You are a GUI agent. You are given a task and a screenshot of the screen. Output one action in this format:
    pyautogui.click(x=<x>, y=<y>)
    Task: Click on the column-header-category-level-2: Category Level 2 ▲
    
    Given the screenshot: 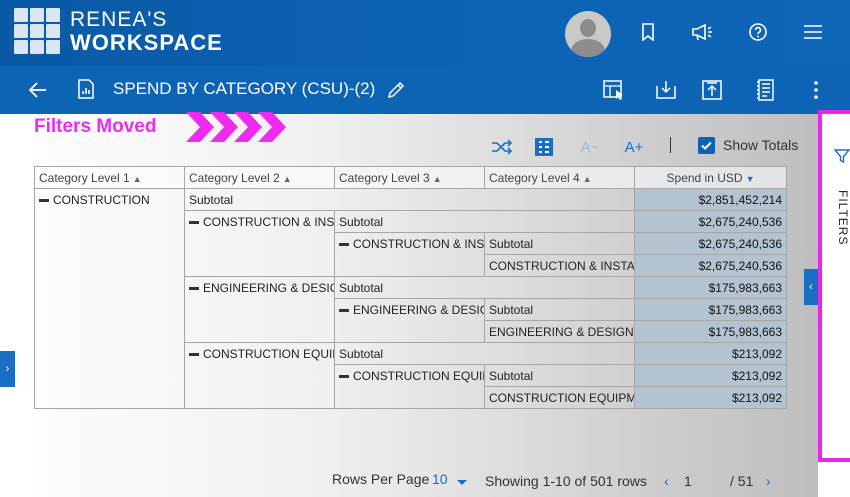 What is the action you would take?
    pyautogui.click(x=259, y=177)
    